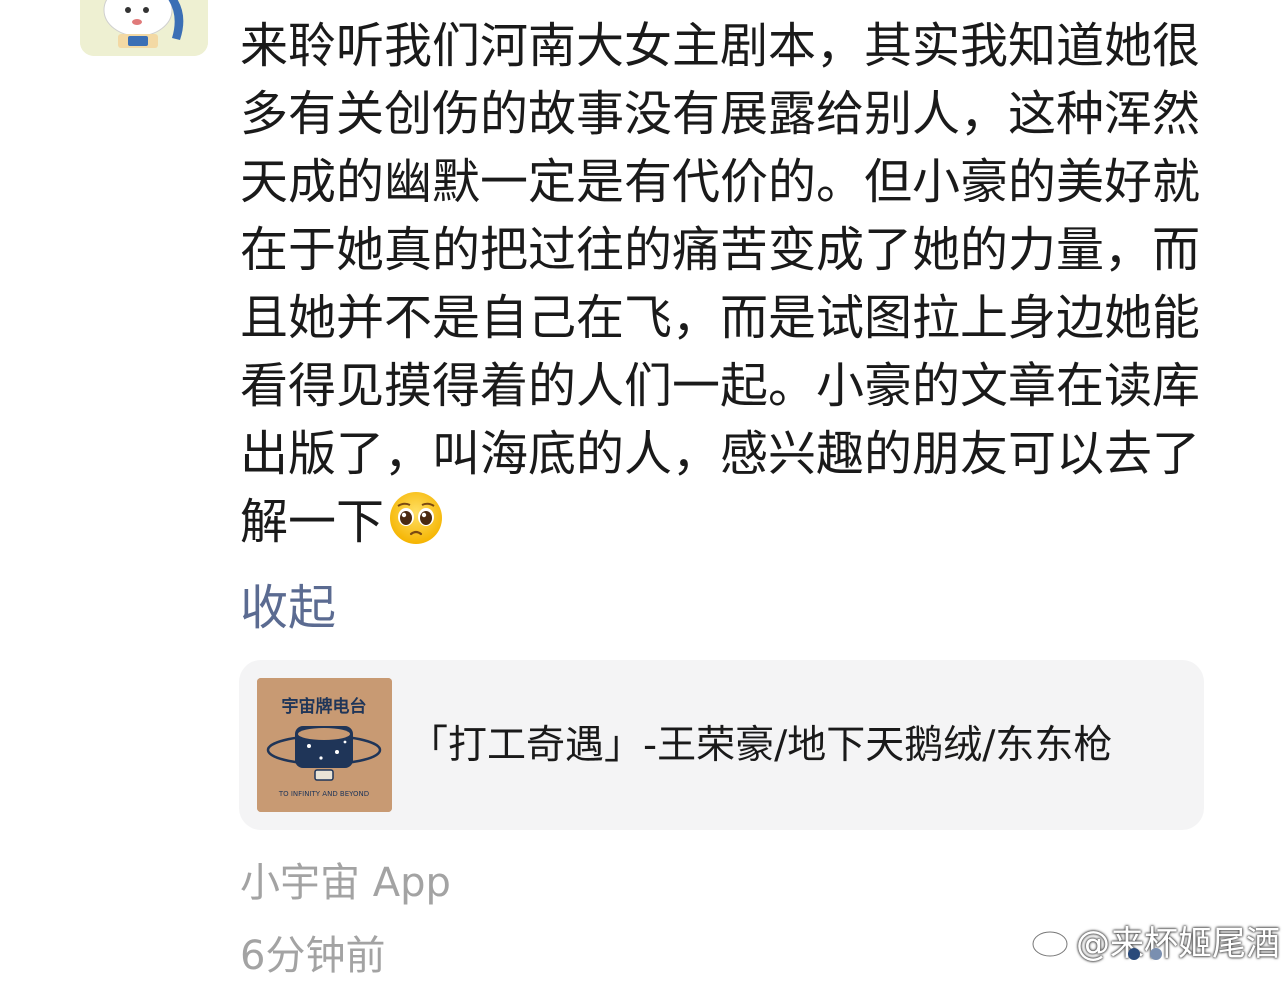  I want to click on podcast-title: 「打工奇遇」-王荣豪/地下天鹅绒/东东枪, so click(761, 745).